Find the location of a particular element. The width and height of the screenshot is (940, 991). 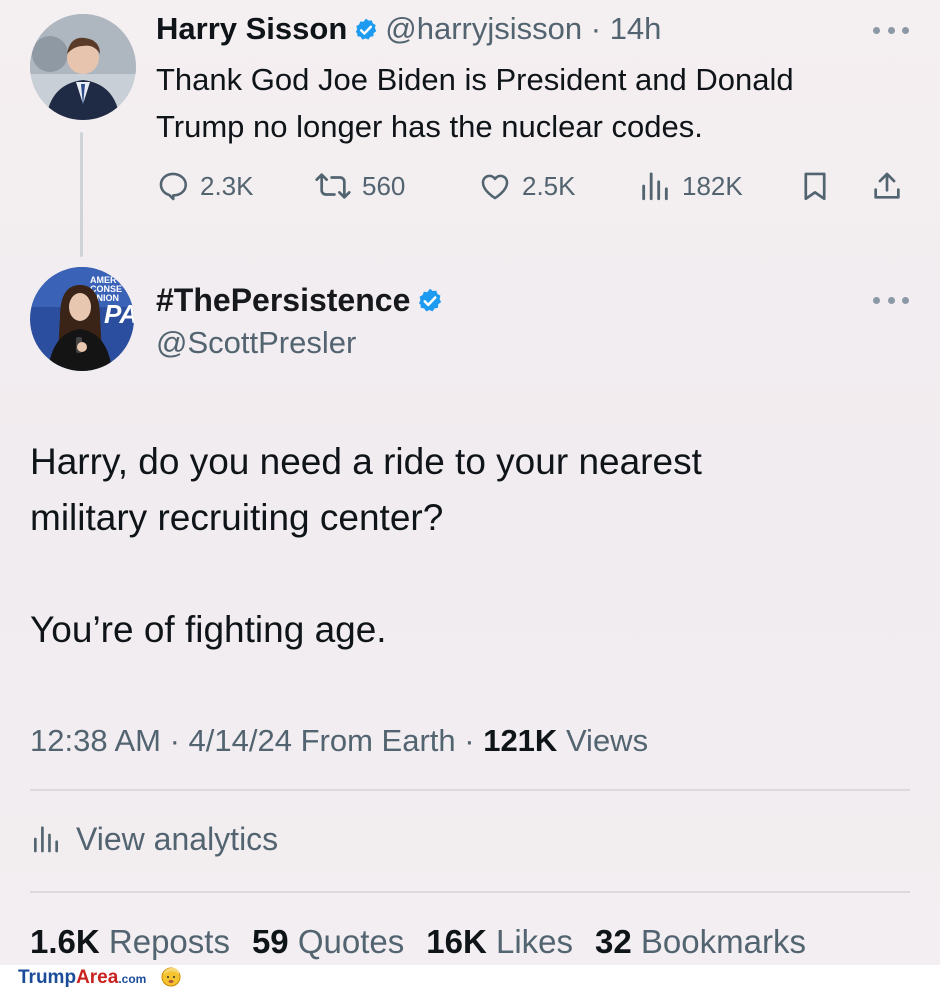

bookmark-icon is located at coordinates (815, 186).